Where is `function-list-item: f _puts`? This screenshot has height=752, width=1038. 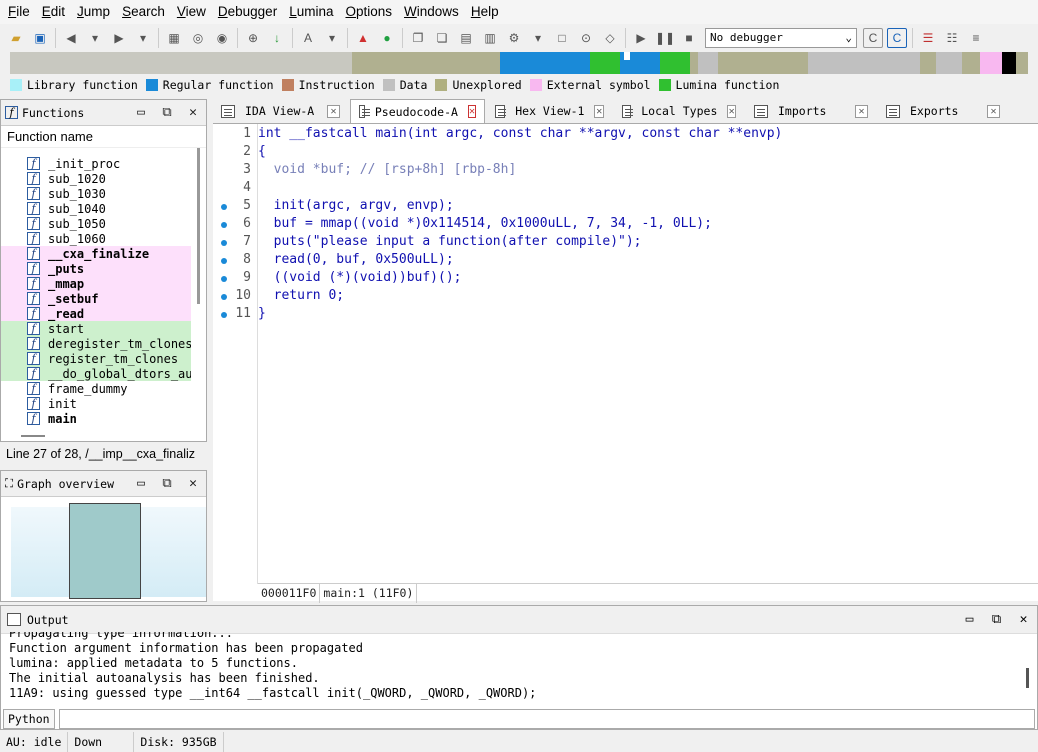
function-list-item: f _puts is located at coordinates (96, 268).